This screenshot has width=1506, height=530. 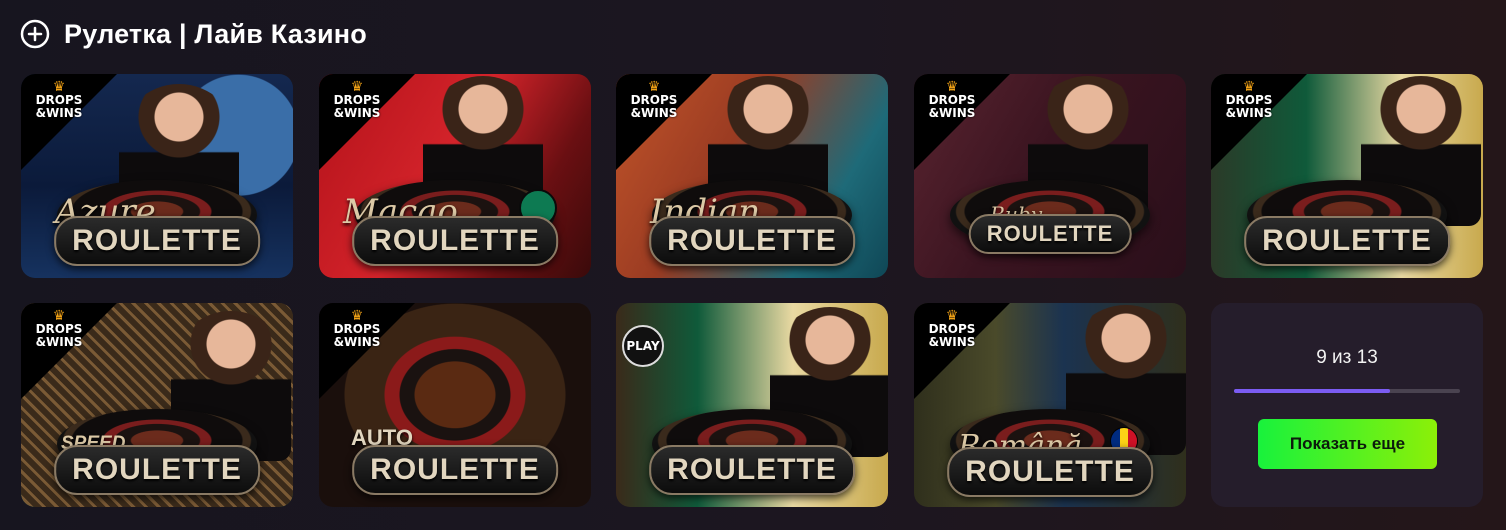 What do you see at coordinates (215, 33) in the screenshot?
I see `section-title: Рулетка | Лайв Казино` at bounding box center [215, 33].